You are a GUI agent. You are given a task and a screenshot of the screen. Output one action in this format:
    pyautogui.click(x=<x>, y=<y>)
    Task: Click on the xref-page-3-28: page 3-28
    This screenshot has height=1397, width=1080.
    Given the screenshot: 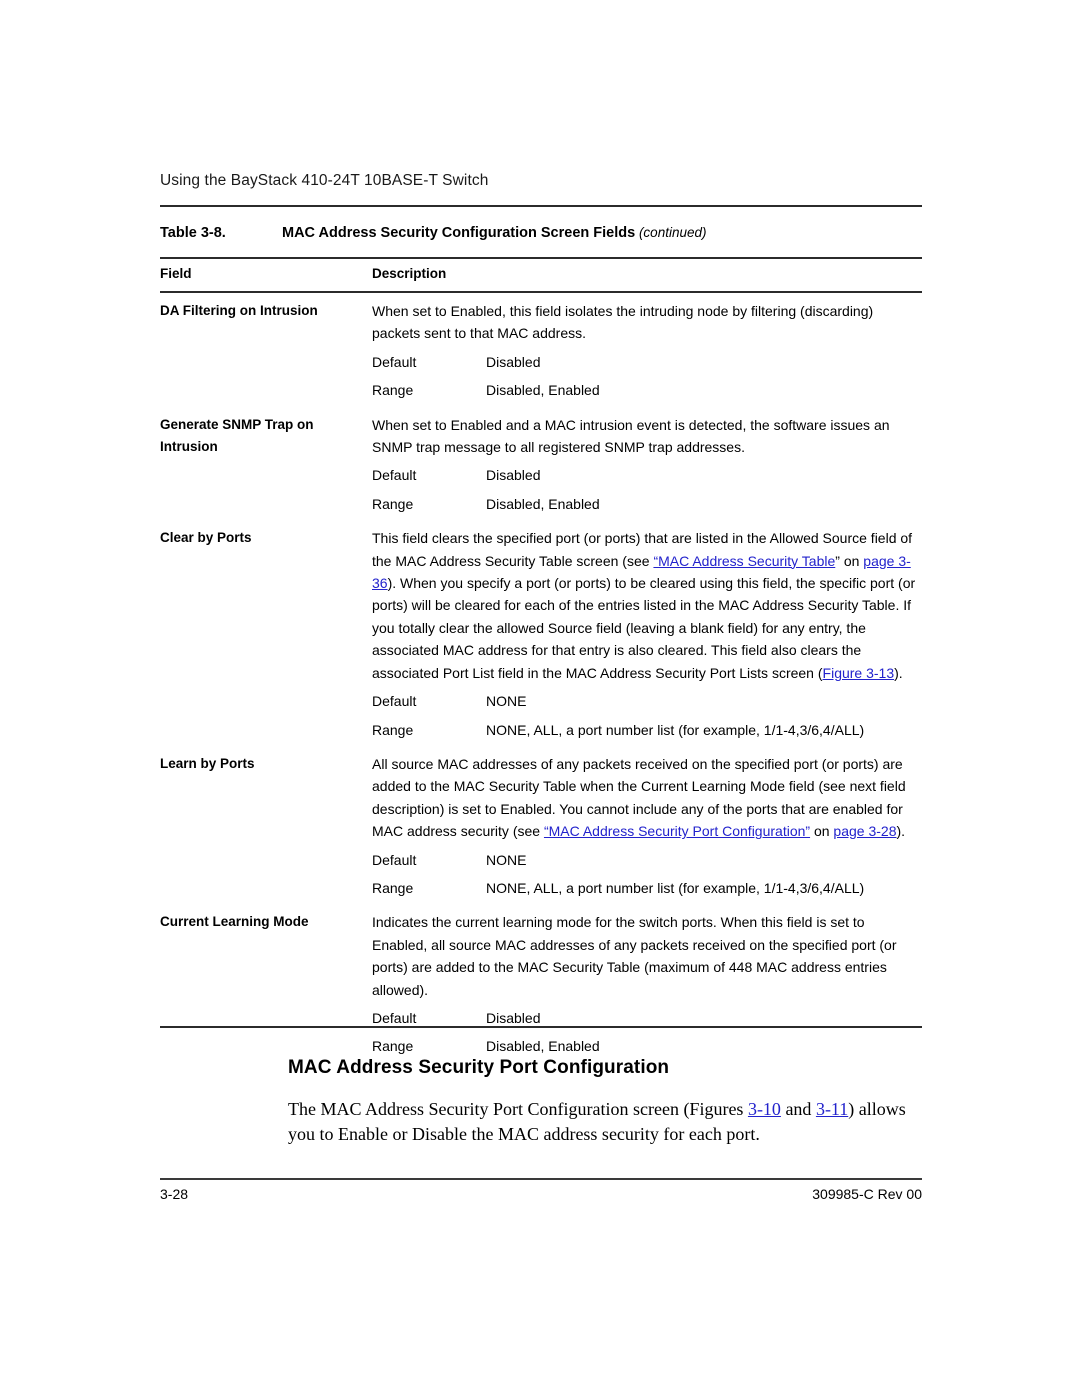 What is the action you would take?
    pyautogui.click(x=864, y=831)
    